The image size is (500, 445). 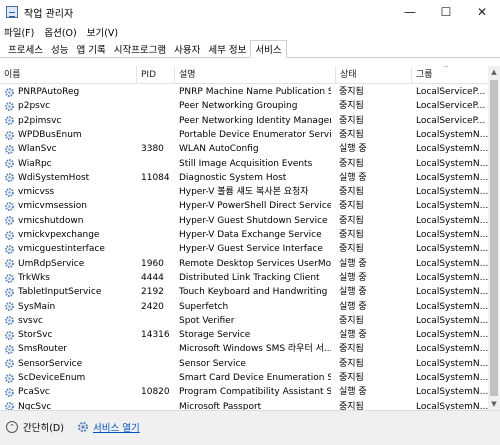 What do you see at coordinates (152, 263) in the screenshot?
I see `service-pid: 1960` at bounding box center [152, 263].